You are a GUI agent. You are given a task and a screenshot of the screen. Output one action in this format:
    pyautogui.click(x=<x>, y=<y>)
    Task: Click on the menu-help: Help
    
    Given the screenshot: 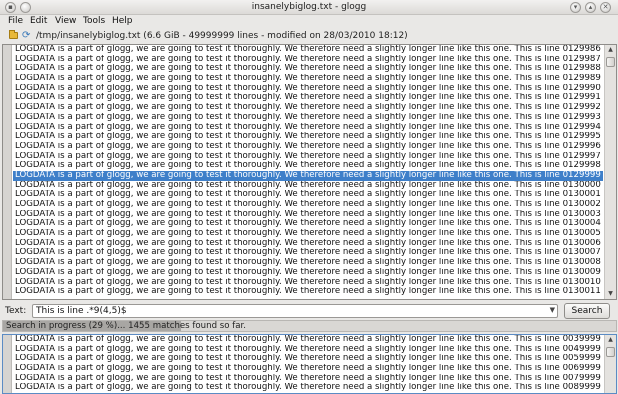 What is the action you would take?
    pyautogui.click(x=122, y=21)
    